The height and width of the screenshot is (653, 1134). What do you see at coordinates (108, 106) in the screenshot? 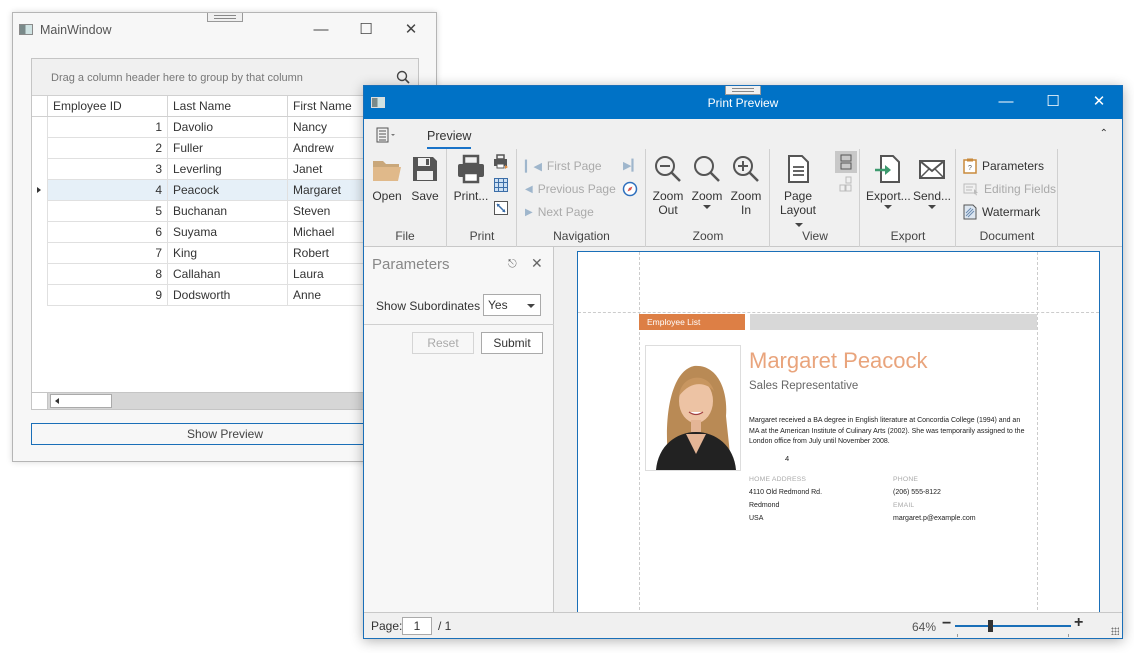
I see `column-header-employee-id: Employee ID` at bounding box center [108, 106].